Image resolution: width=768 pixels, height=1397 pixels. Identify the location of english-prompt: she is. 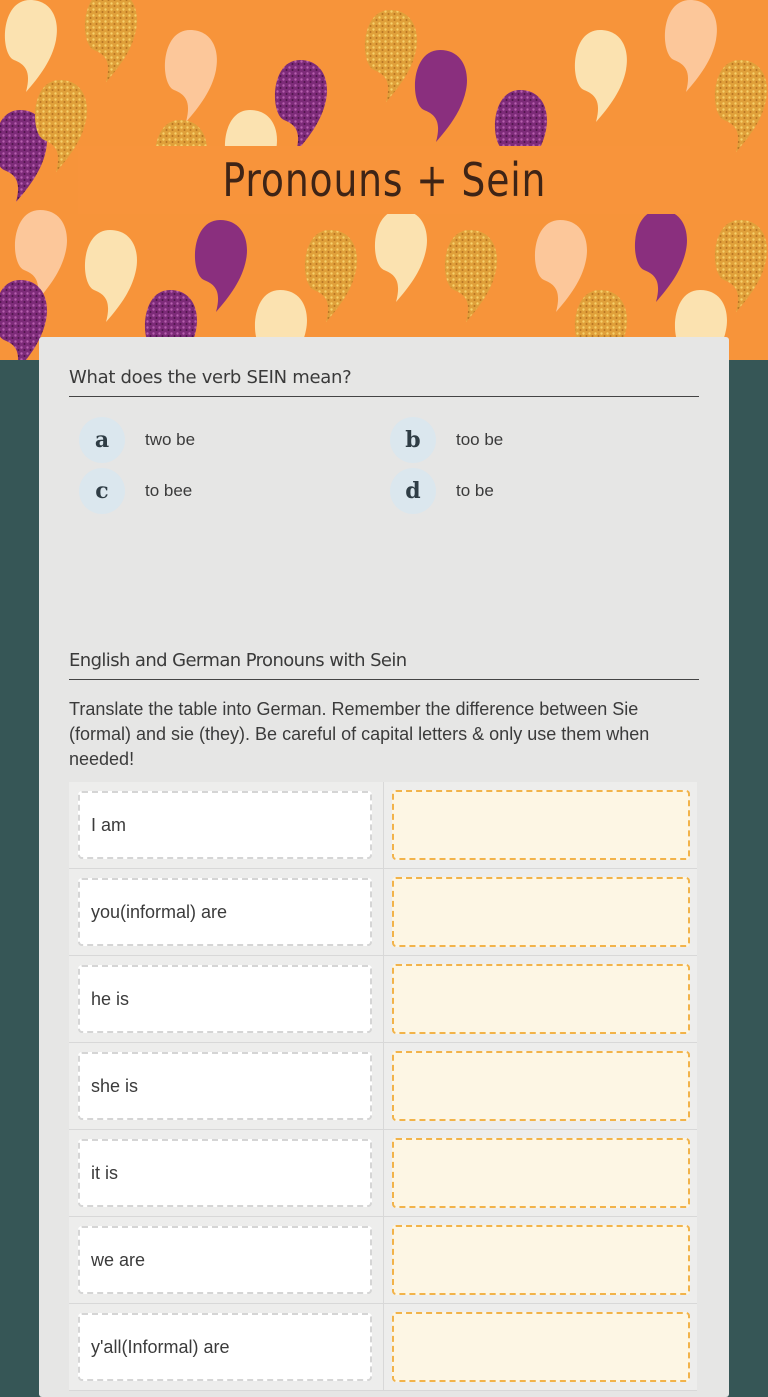
(225, 1086).